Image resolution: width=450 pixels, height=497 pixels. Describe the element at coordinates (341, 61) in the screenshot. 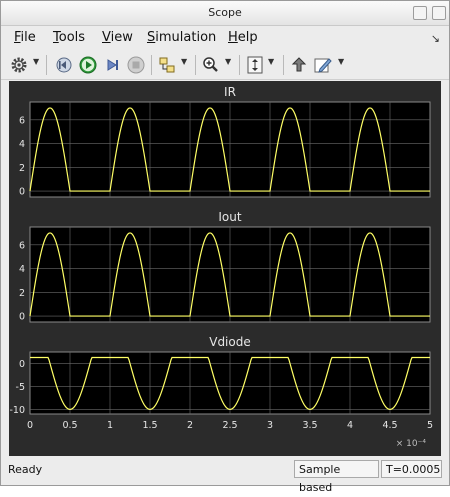

I see `style-dropdown-icon: ▼` at that location.